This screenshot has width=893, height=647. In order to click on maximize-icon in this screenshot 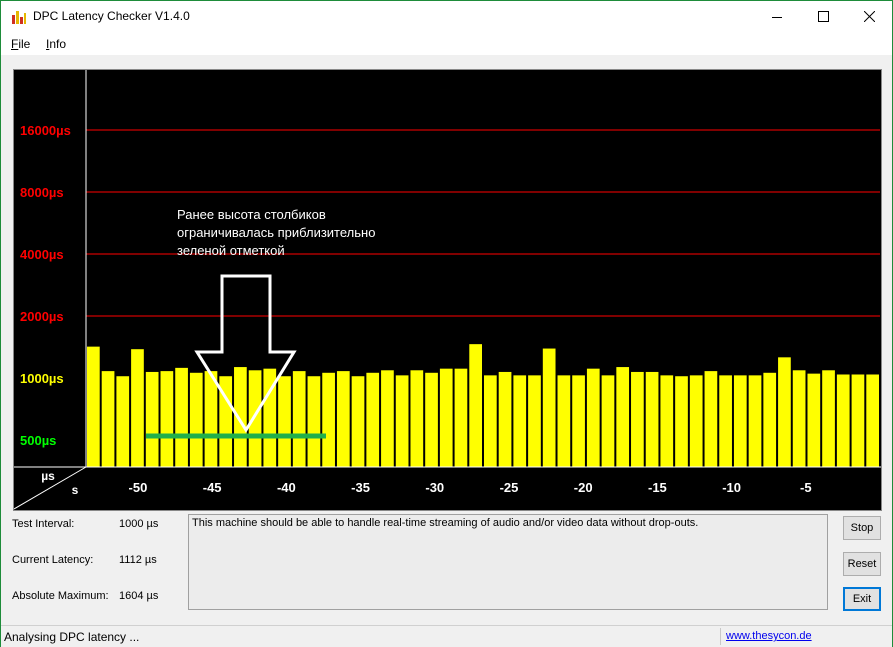, I will do `click(823, 16)`.